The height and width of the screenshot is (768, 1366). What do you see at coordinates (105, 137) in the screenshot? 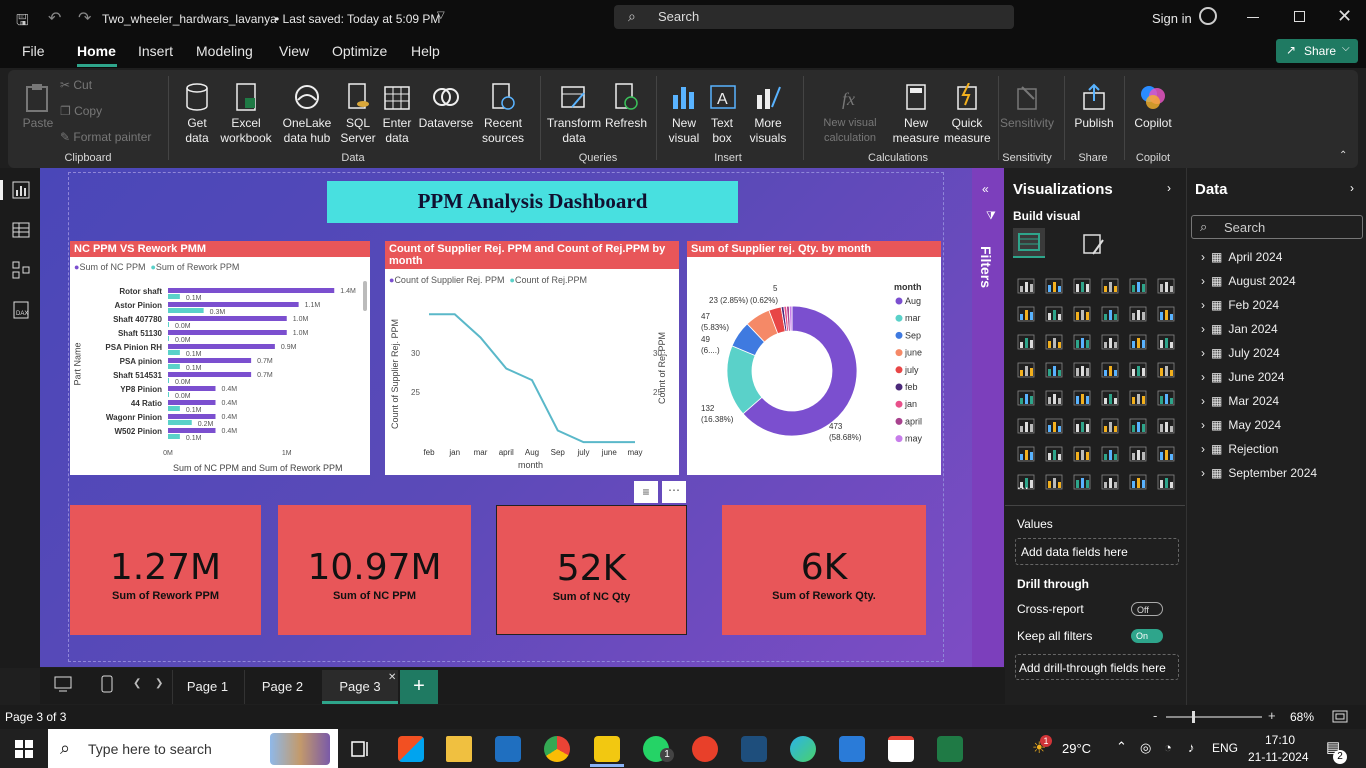
I see `format-painter-button: ✎ Format painter` at bounding box center [105, 137].